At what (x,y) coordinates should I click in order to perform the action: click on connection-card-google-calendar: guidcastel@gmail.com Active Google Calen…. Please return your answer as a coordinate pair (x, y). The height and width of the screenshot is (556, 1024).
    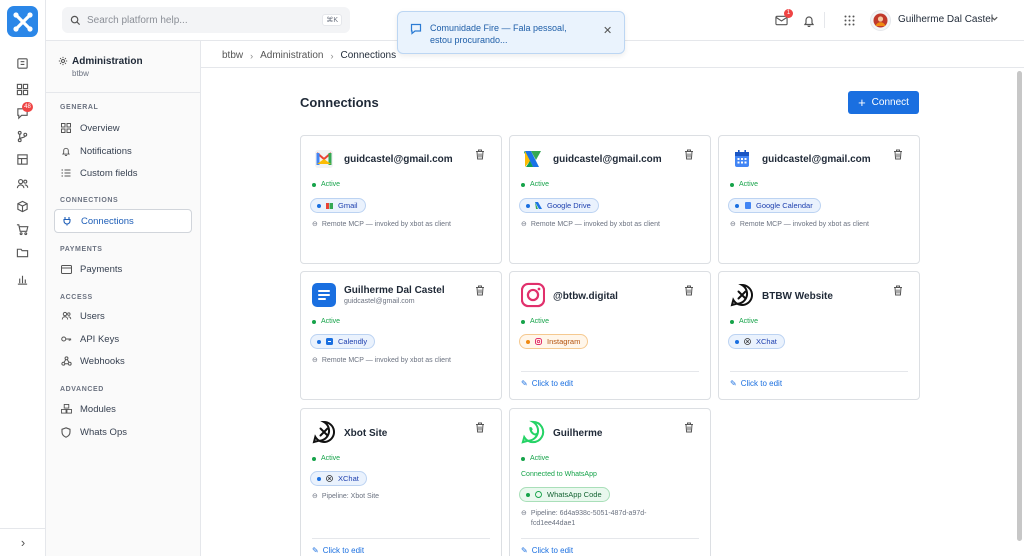
    Looking at the image, I should click on (819, 199).